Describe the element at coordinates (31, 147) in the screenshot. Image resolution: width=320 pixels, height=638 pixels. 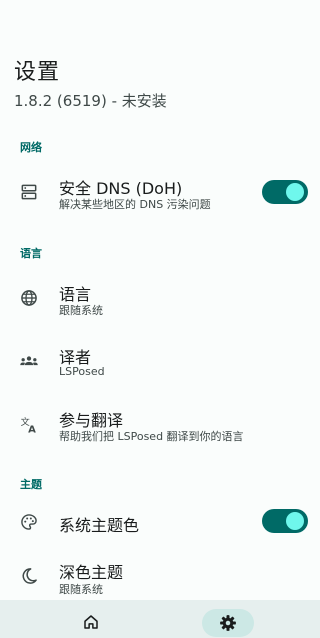
I see `section-header-network: 网络` at that location.